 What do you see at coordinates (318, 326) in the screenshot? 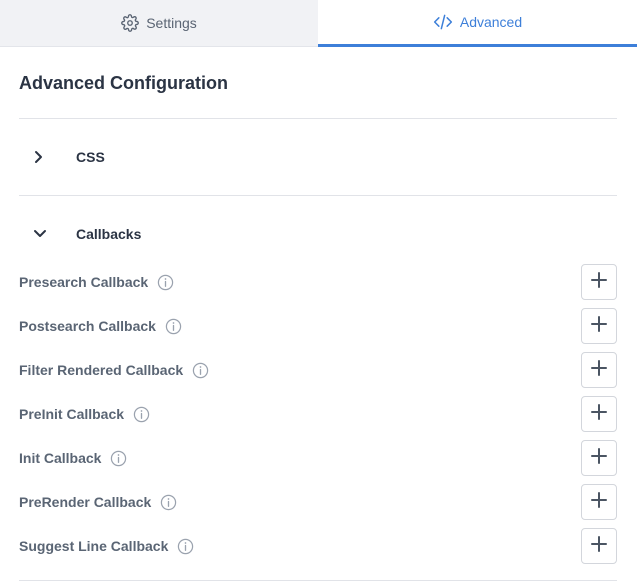
I see `callback-row: Postsearch Callback` at bounding box center [318, 326].